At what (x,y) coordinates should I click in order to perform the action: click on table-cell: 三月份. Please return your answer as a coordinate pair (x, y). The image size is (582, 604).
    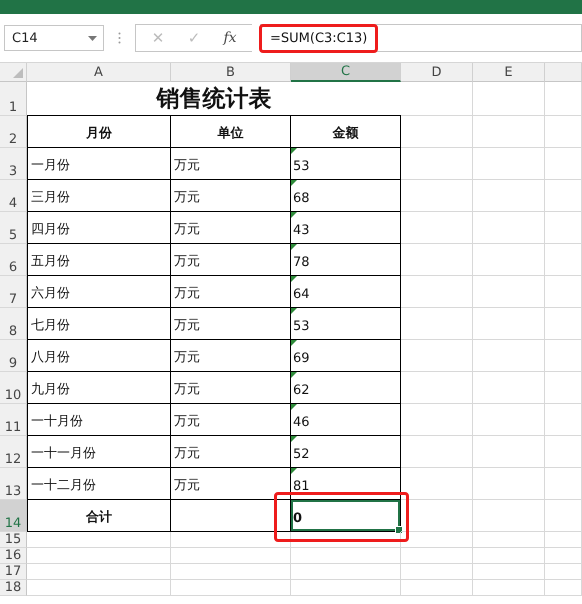
    Looking at the image, I should click on (99, 196).